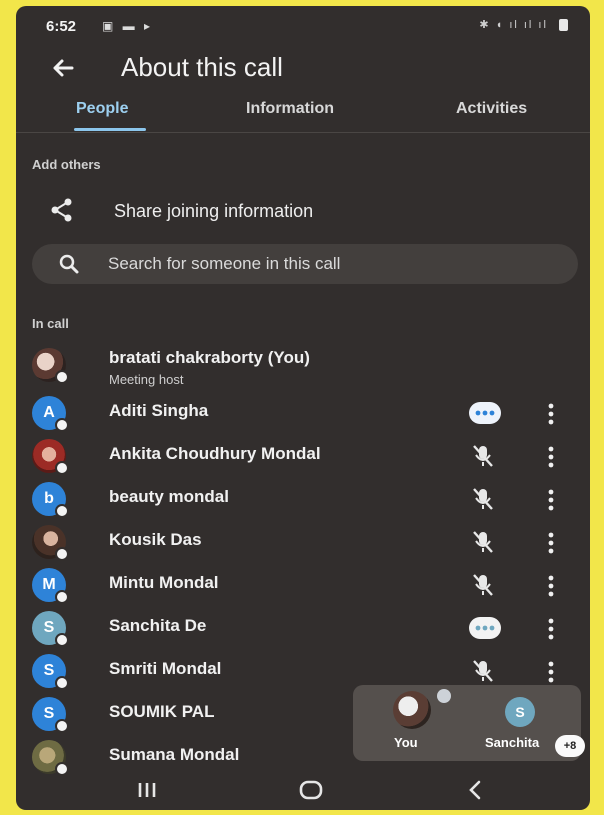  I want to click on participant-role: Meeting host, so click(146, 379).